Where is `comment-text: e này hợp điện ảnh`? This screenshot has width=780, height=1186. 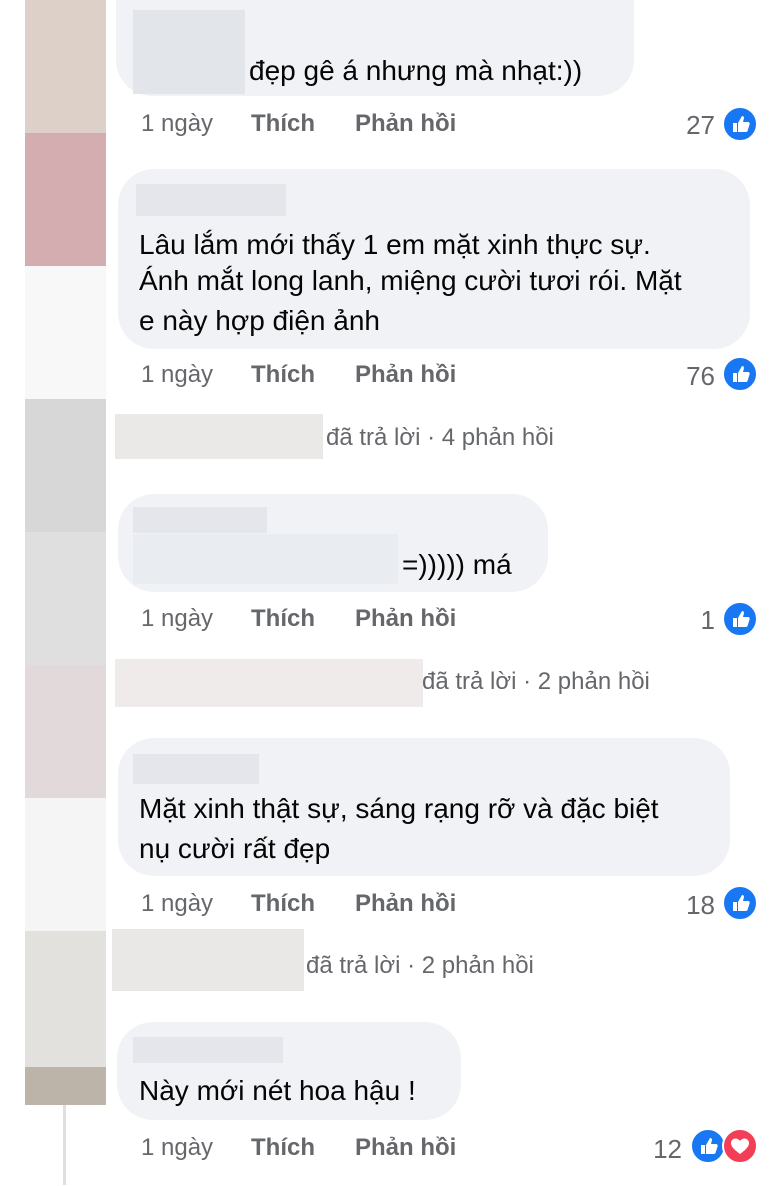 comment-text: e này hợp điện ảnh is located at coordinates (259, 320).